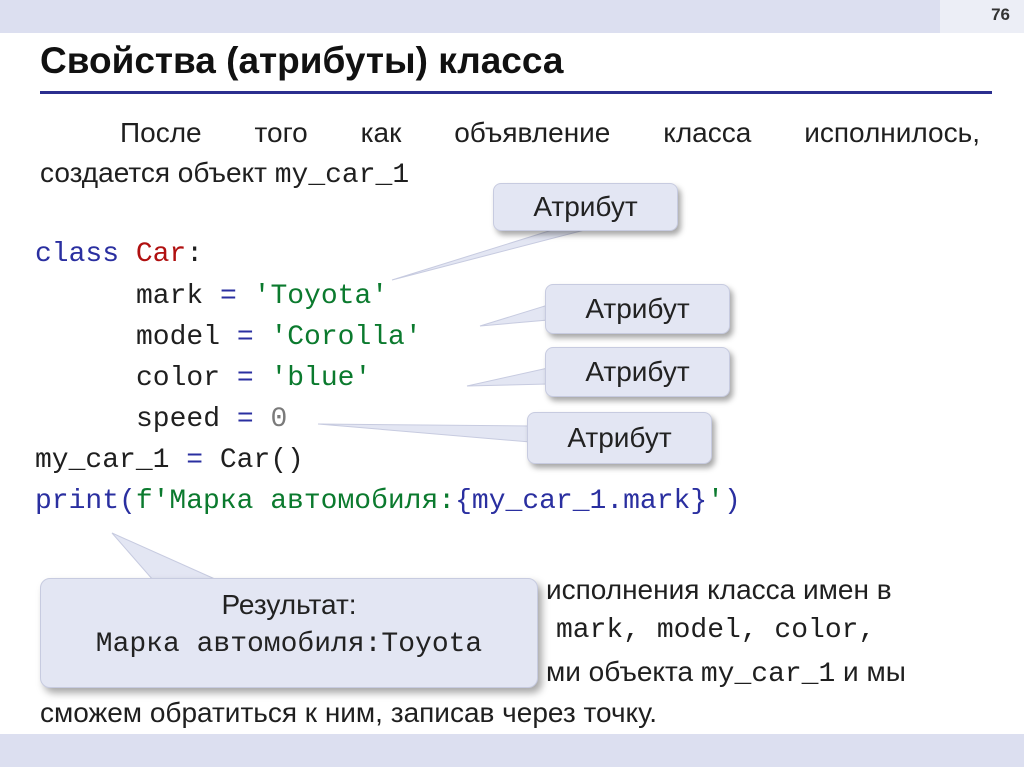 This screenshot has height=767, width=1024. I want to click on code-number: 0, so click(279, 419).